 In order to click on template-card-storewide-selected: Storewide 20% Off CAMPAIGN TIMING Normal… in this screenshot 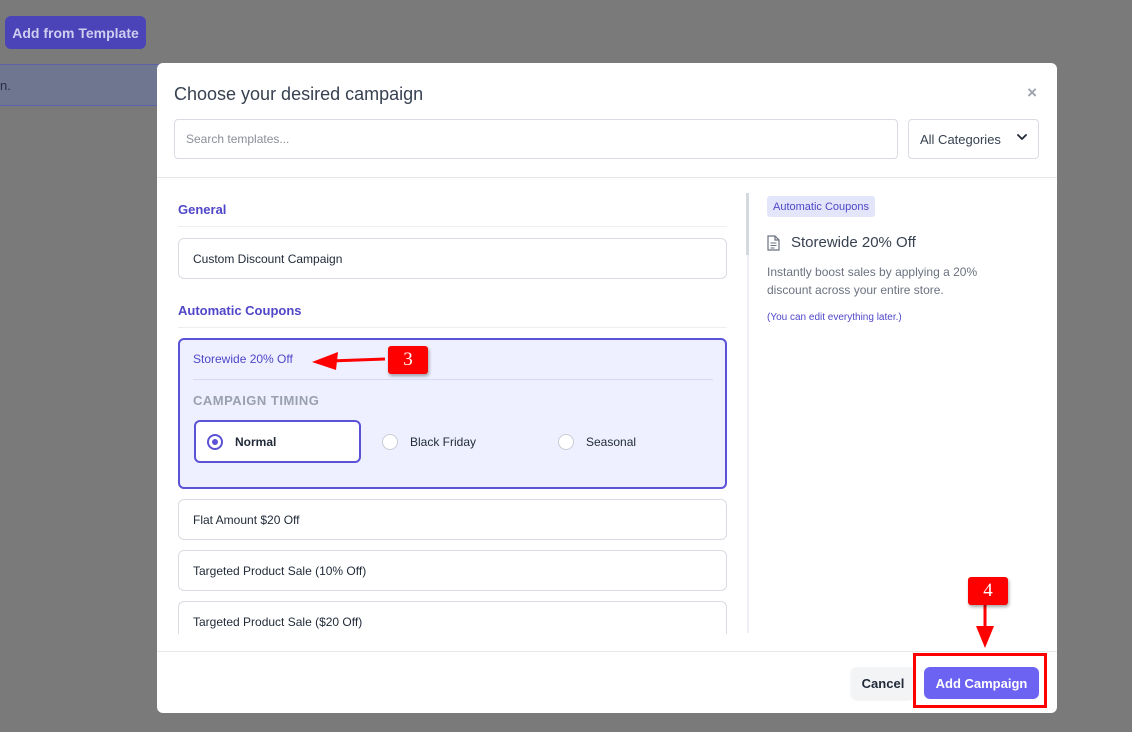, I will do `click(452, 413)`.